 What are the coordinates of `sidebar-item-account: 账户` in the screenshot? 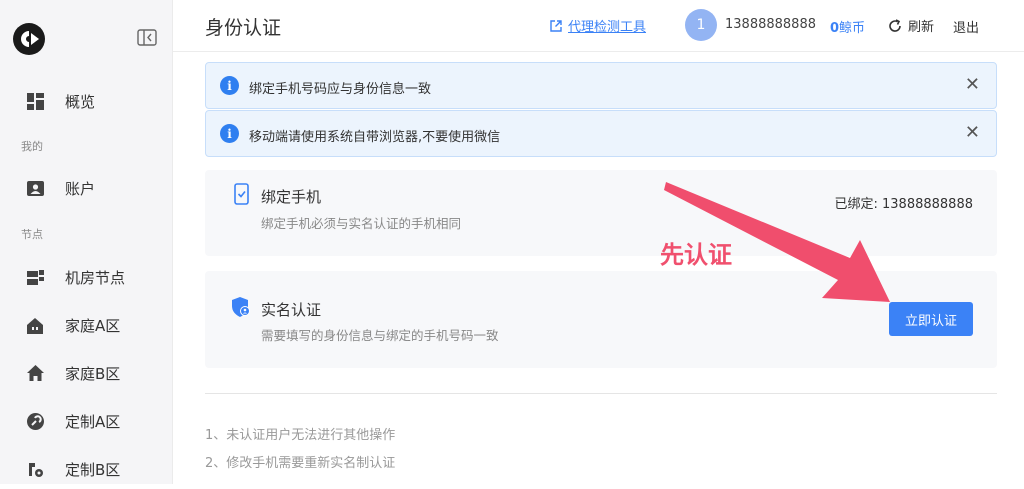 It's located at (86, 188).